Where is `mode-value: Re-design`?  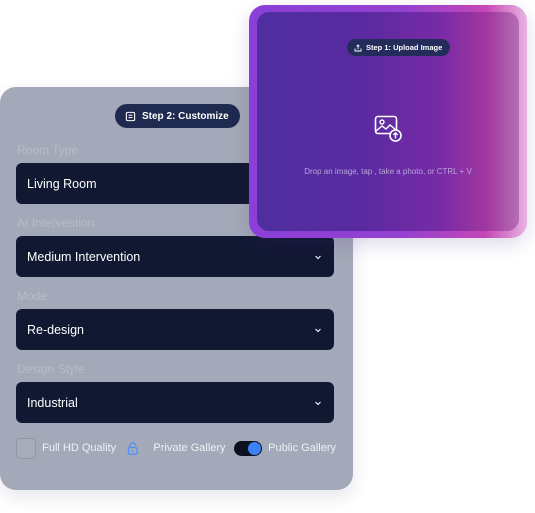
mode-value: Re-design is located at coordinates (55, 329).